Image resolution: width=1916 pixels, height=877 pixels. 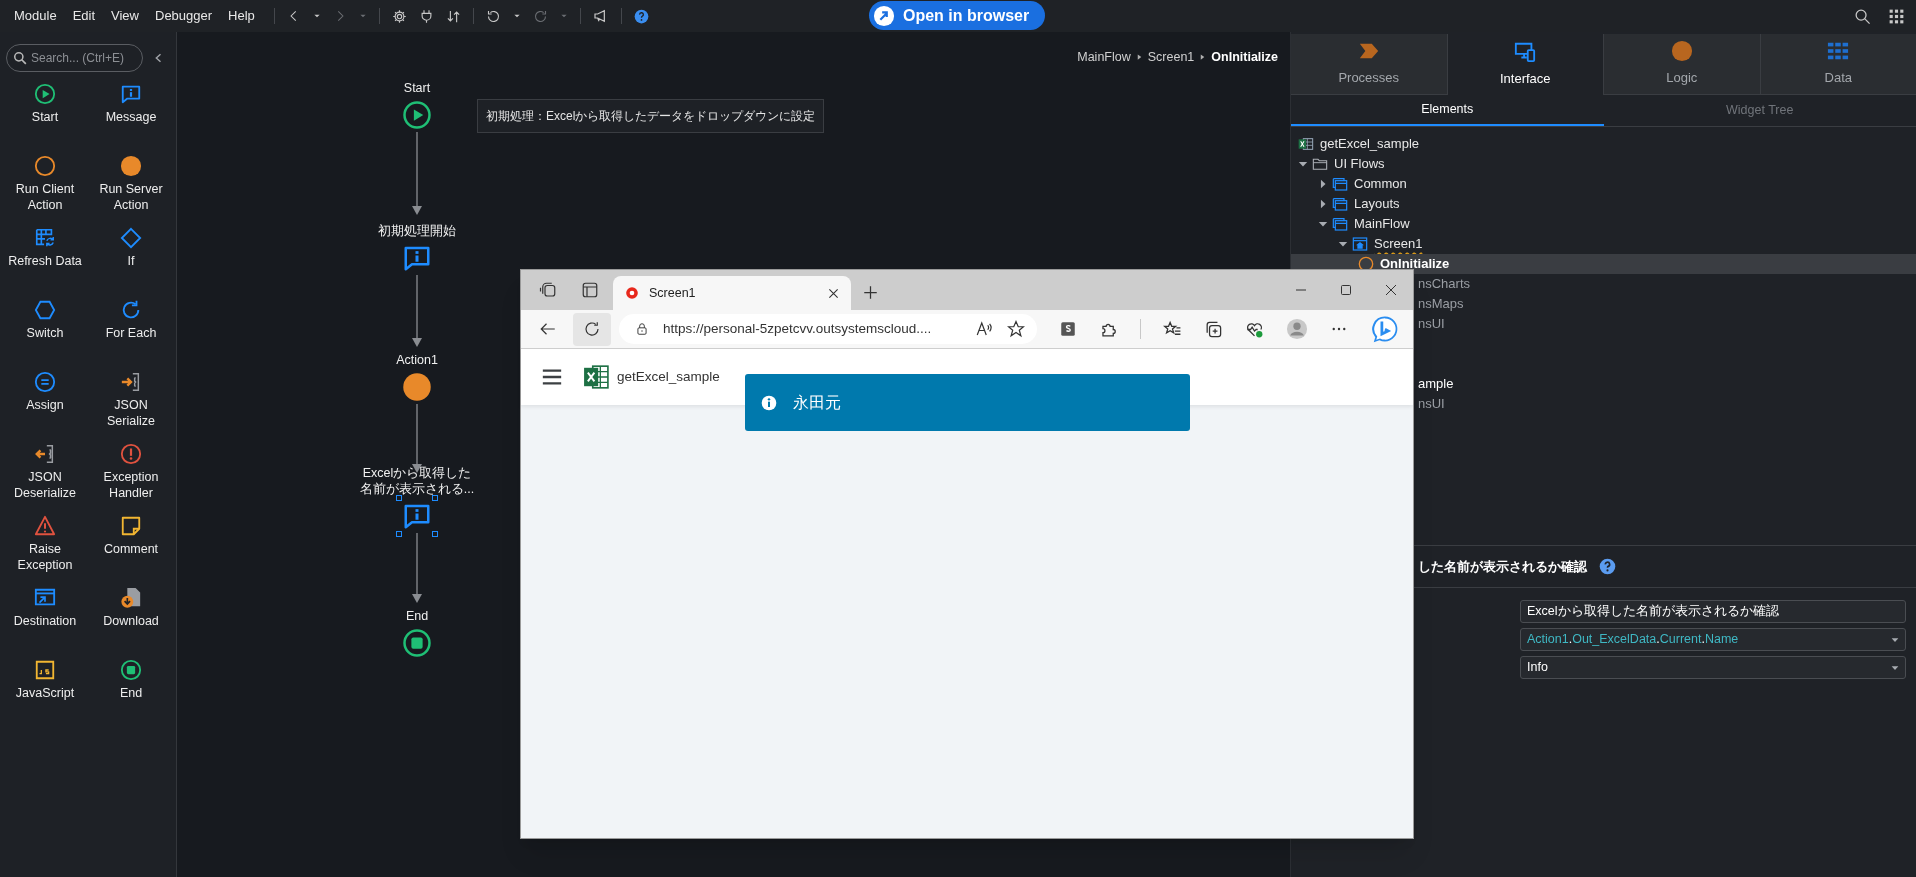 I want to click on input-field: Excelから取得した名前が表示されるか確認, so click(x=1713, y=611).